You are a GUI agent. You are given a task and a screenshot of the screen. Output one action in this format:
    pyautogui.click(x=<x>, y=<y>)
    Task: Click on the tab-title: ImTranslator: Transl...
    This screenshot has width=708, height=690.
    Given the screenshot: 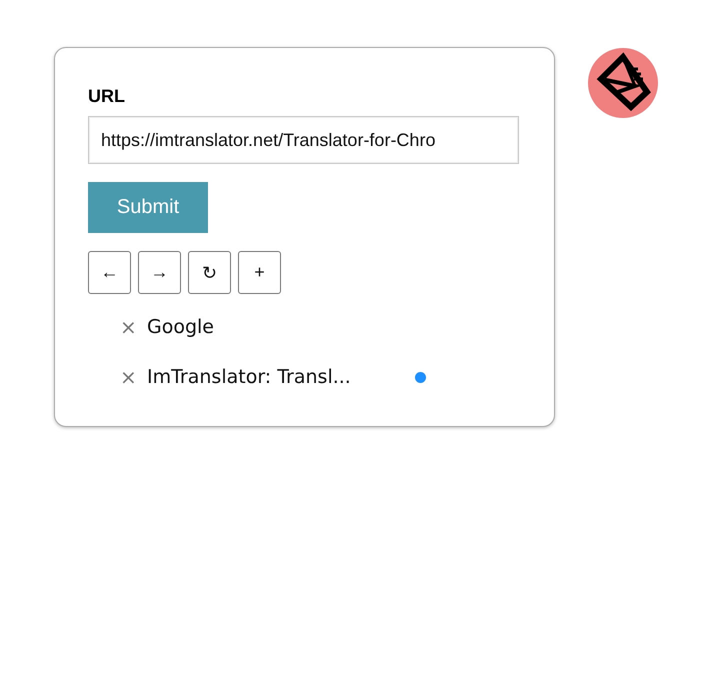 What is the action you would take?
    pyautogui.click(x=281, y=377)
    